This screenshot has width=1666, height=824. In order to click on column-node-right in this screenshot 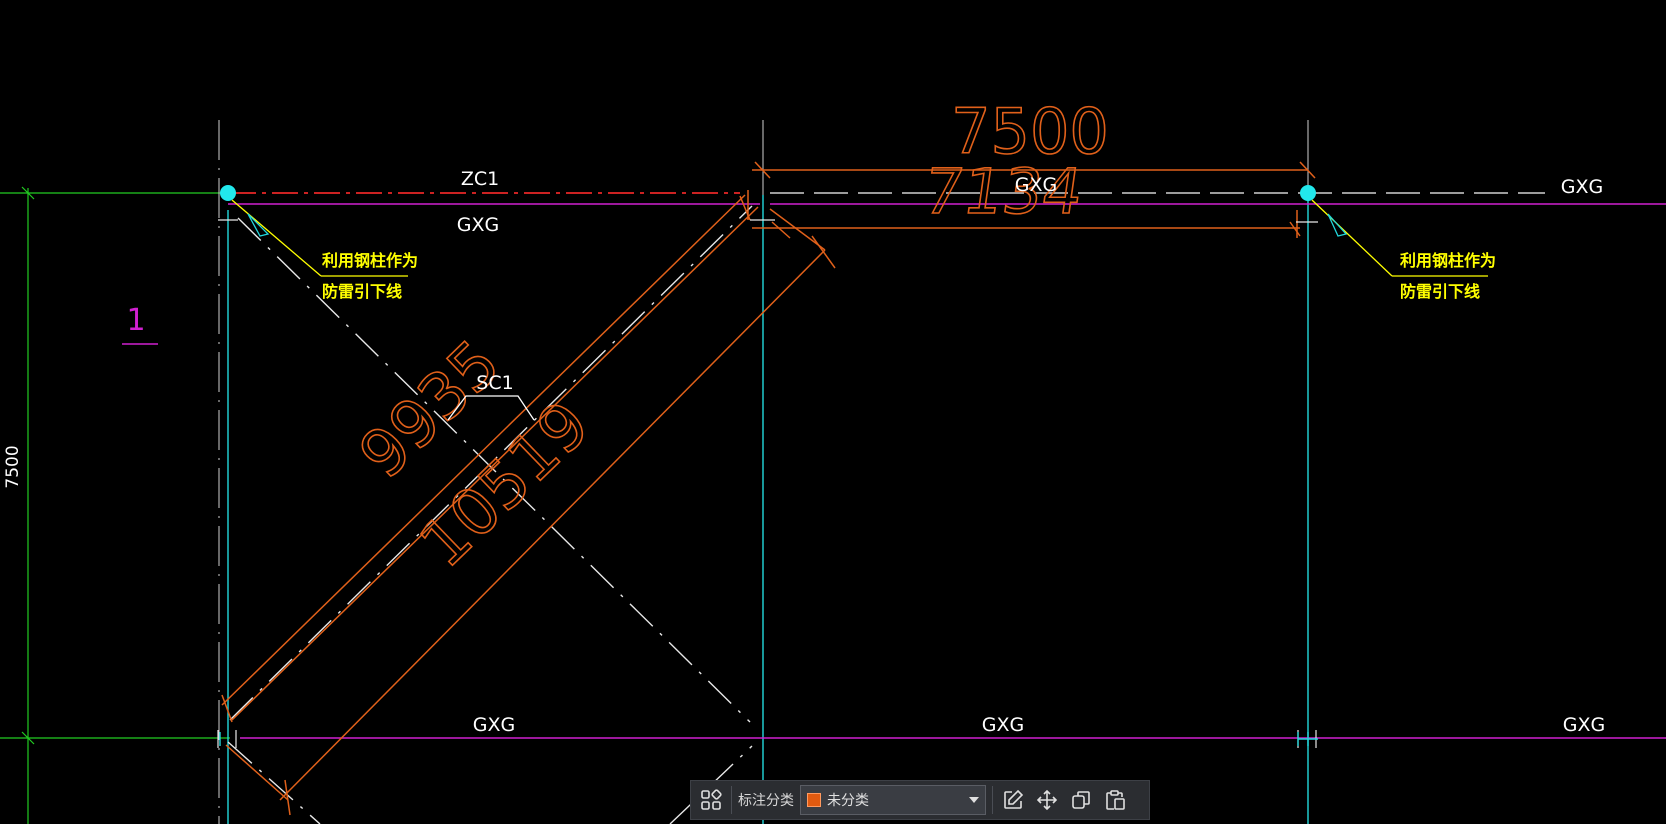, I will do `click(1308, 193)`.